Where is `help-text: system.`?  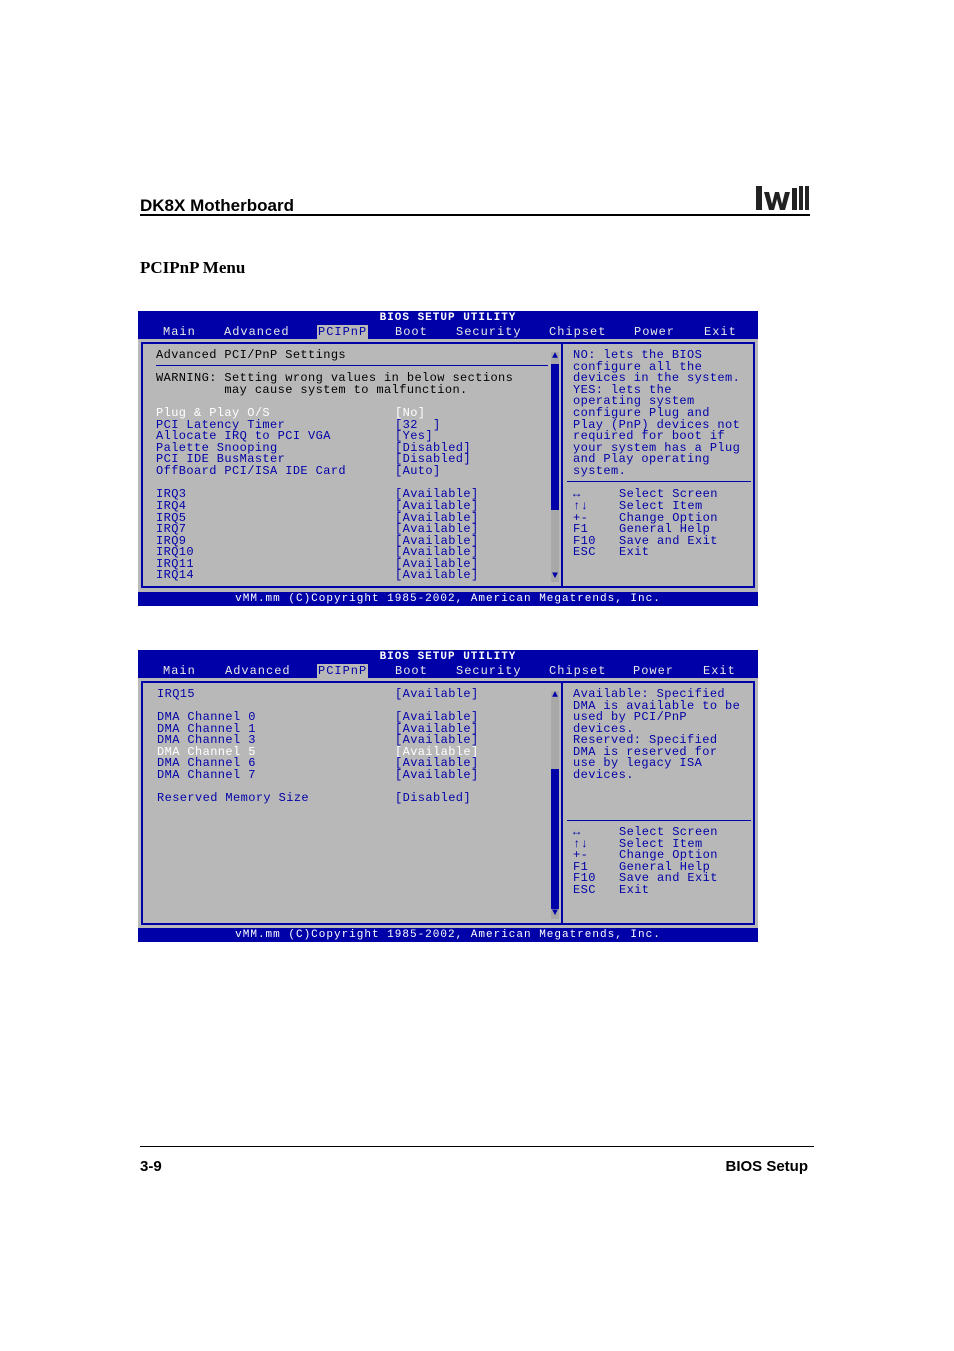
help-text: system. is located at coordinates (600, 471).